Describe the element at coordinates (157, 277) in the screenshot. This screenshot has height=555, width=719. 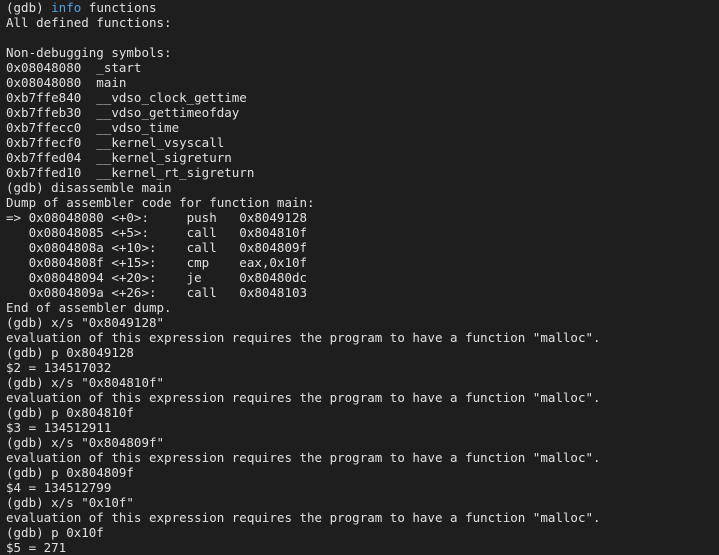
I see `terminal-line: 0x08048094 <+20>: je 0x80480dc` at that location.